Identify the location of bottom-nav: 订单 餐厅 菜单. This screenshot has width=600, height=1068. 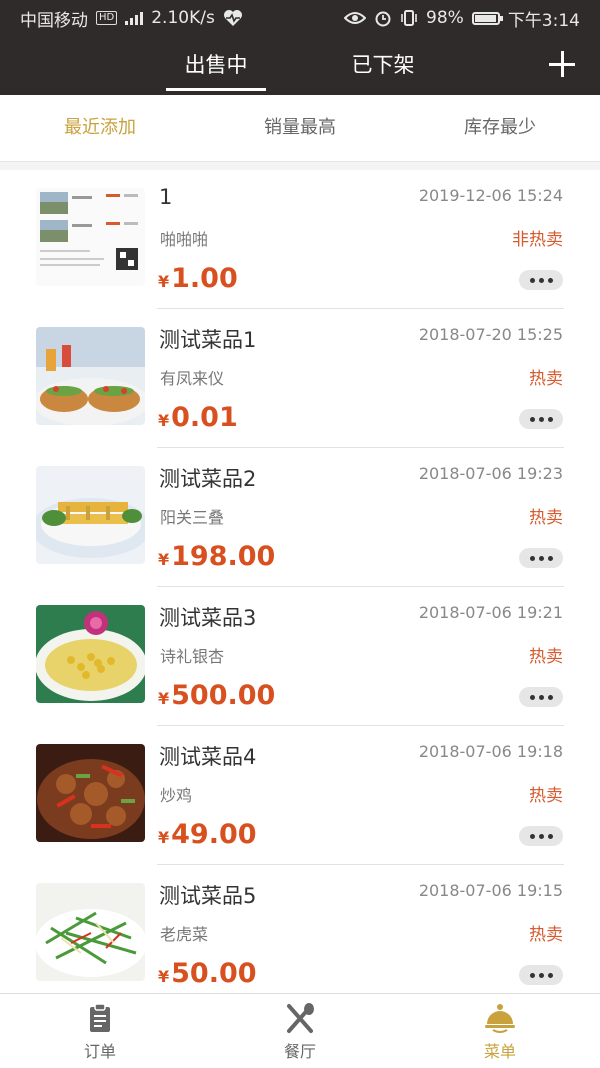
(300, 1030).